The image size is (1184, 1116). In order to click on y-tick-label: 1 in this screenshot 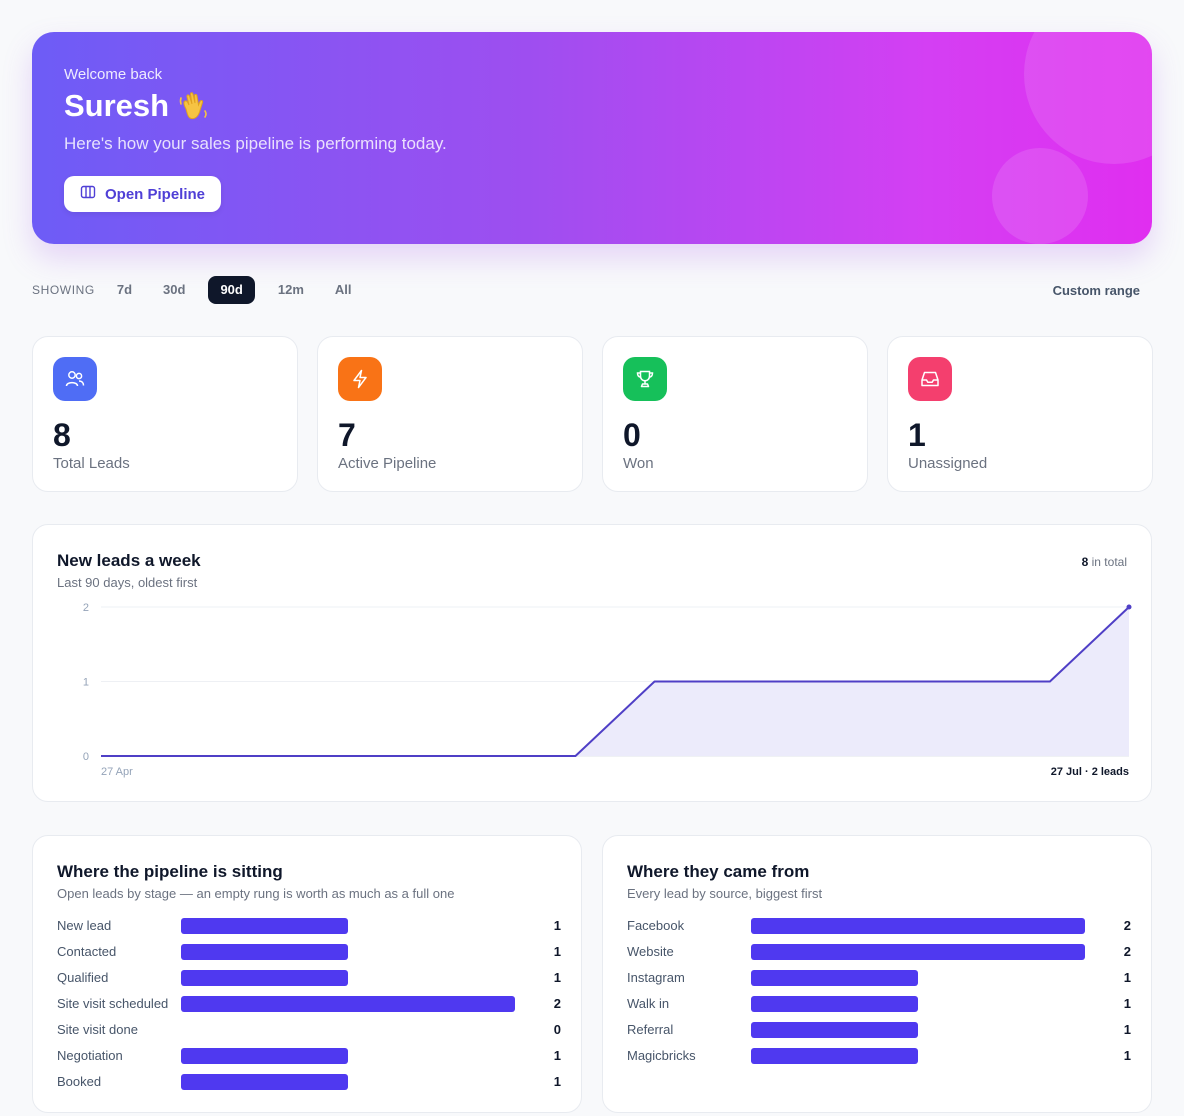, I will do `click(86, 683)`.